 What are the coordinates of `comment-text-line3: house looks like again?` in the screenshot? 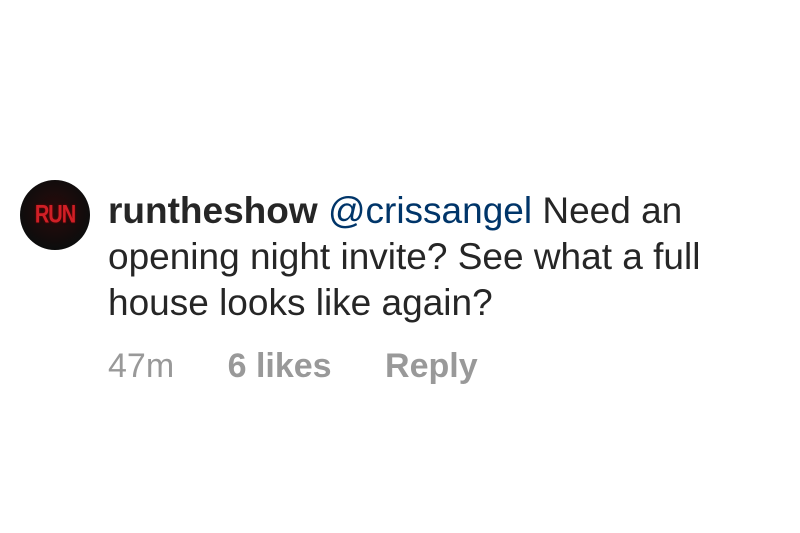 It's located at (300, 302).